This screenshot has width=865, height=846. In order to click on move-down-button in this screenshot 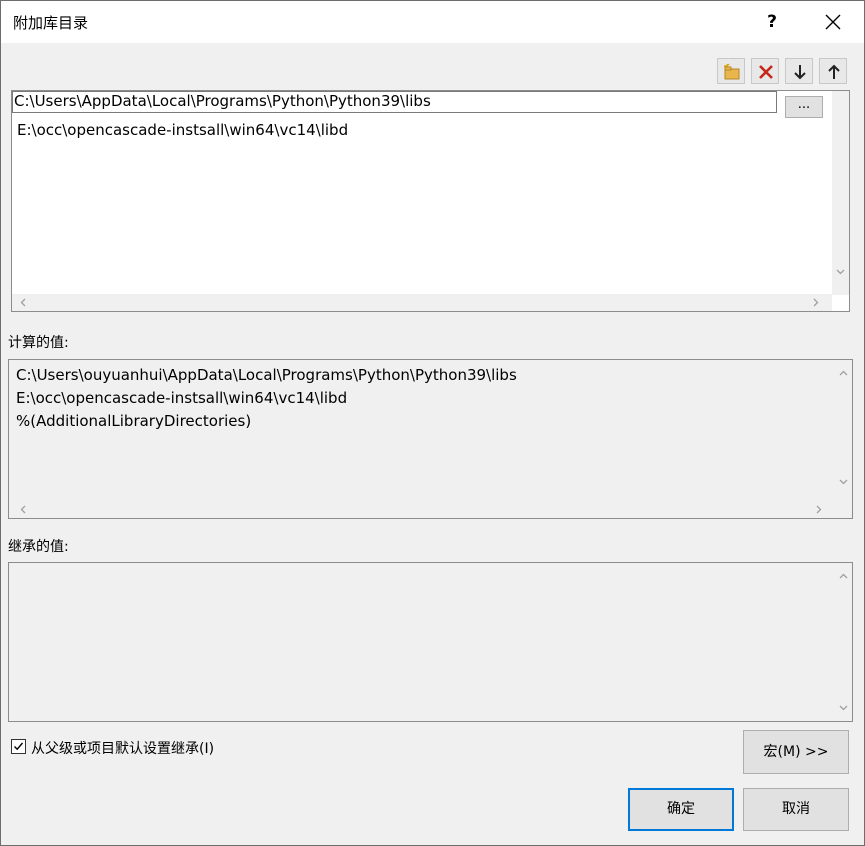, I will do `click(799, 71)`.